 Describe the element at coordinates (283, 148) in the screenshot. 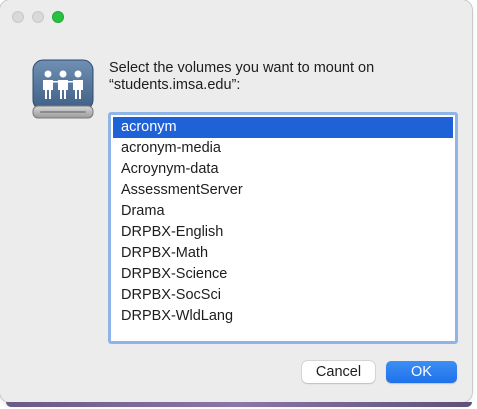

I see `volume-row: acronym-media` at that location.